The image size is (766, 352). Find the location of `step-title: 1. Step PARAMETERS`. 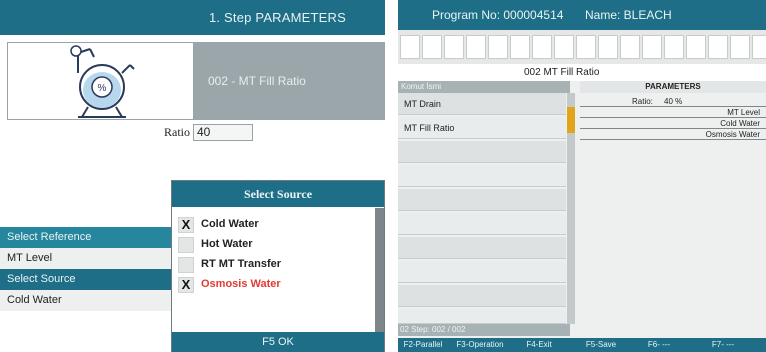

step-title: 1. Step PARAMETERS is located at coordinates (290, 17).